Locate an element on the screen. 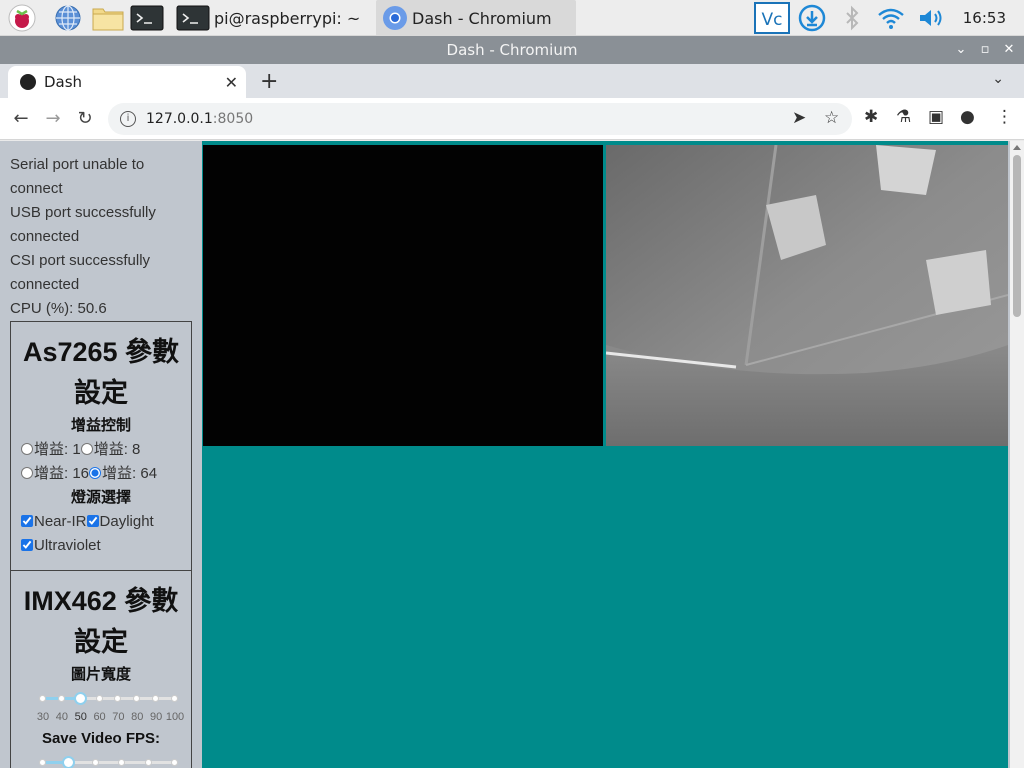  labs-flask-icon: ⚗ is located at coordinates (903, 117).